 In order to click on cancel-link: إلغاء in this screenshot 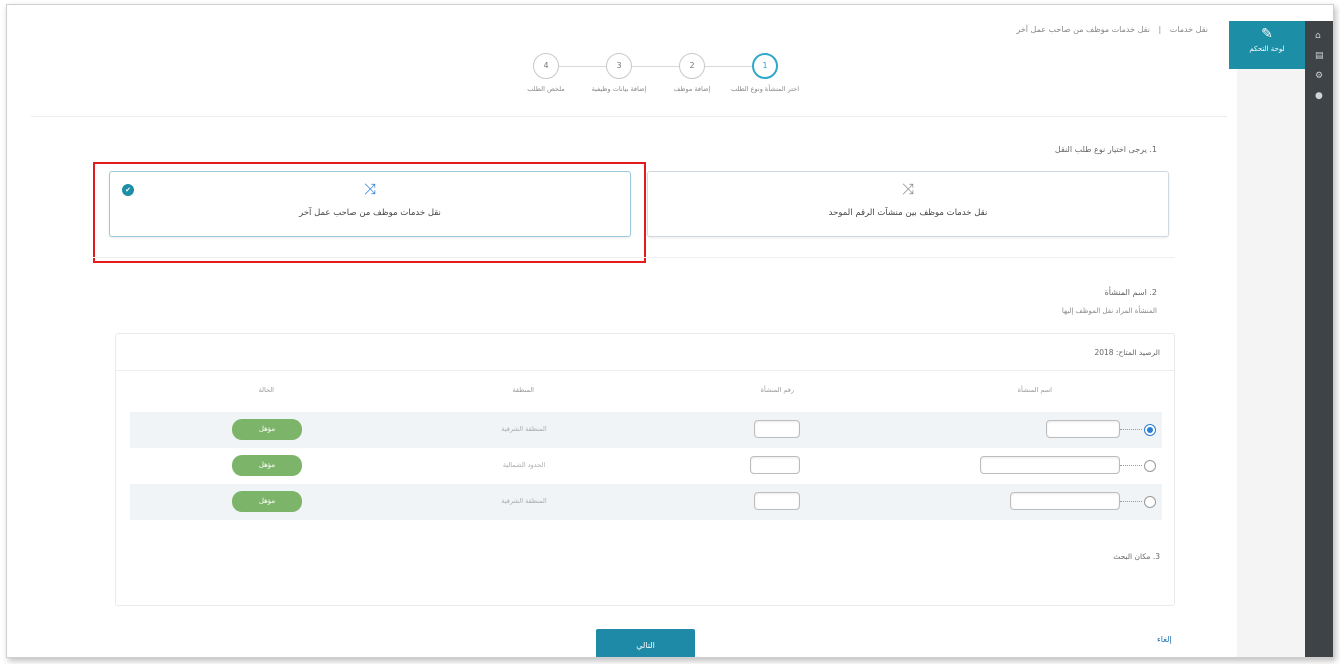, I will do `click(1164, 639)`.